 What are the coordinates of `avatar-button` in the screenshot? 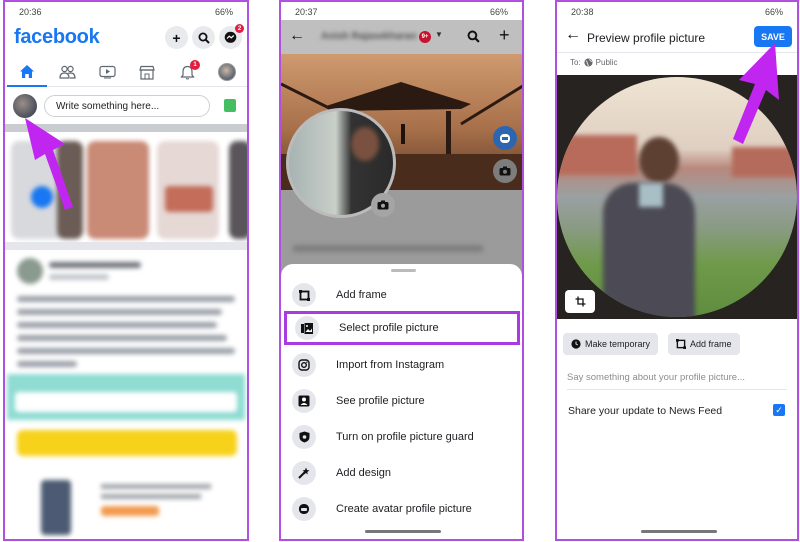 It's located at (505, 138).